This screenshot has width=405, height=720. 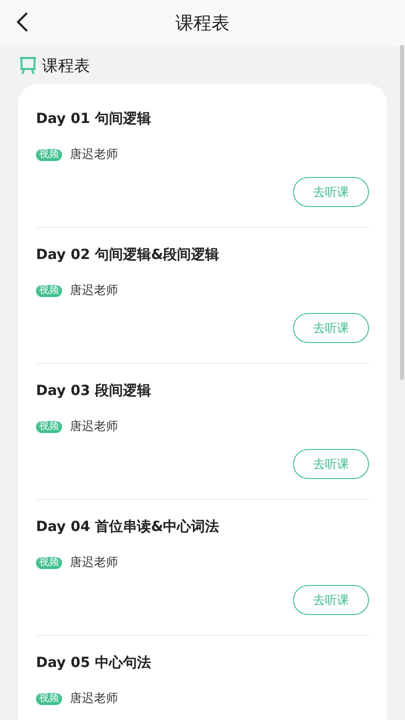 I want to click on lesson-title: Day 01 句间逻辑, so click(x=94, y=119).